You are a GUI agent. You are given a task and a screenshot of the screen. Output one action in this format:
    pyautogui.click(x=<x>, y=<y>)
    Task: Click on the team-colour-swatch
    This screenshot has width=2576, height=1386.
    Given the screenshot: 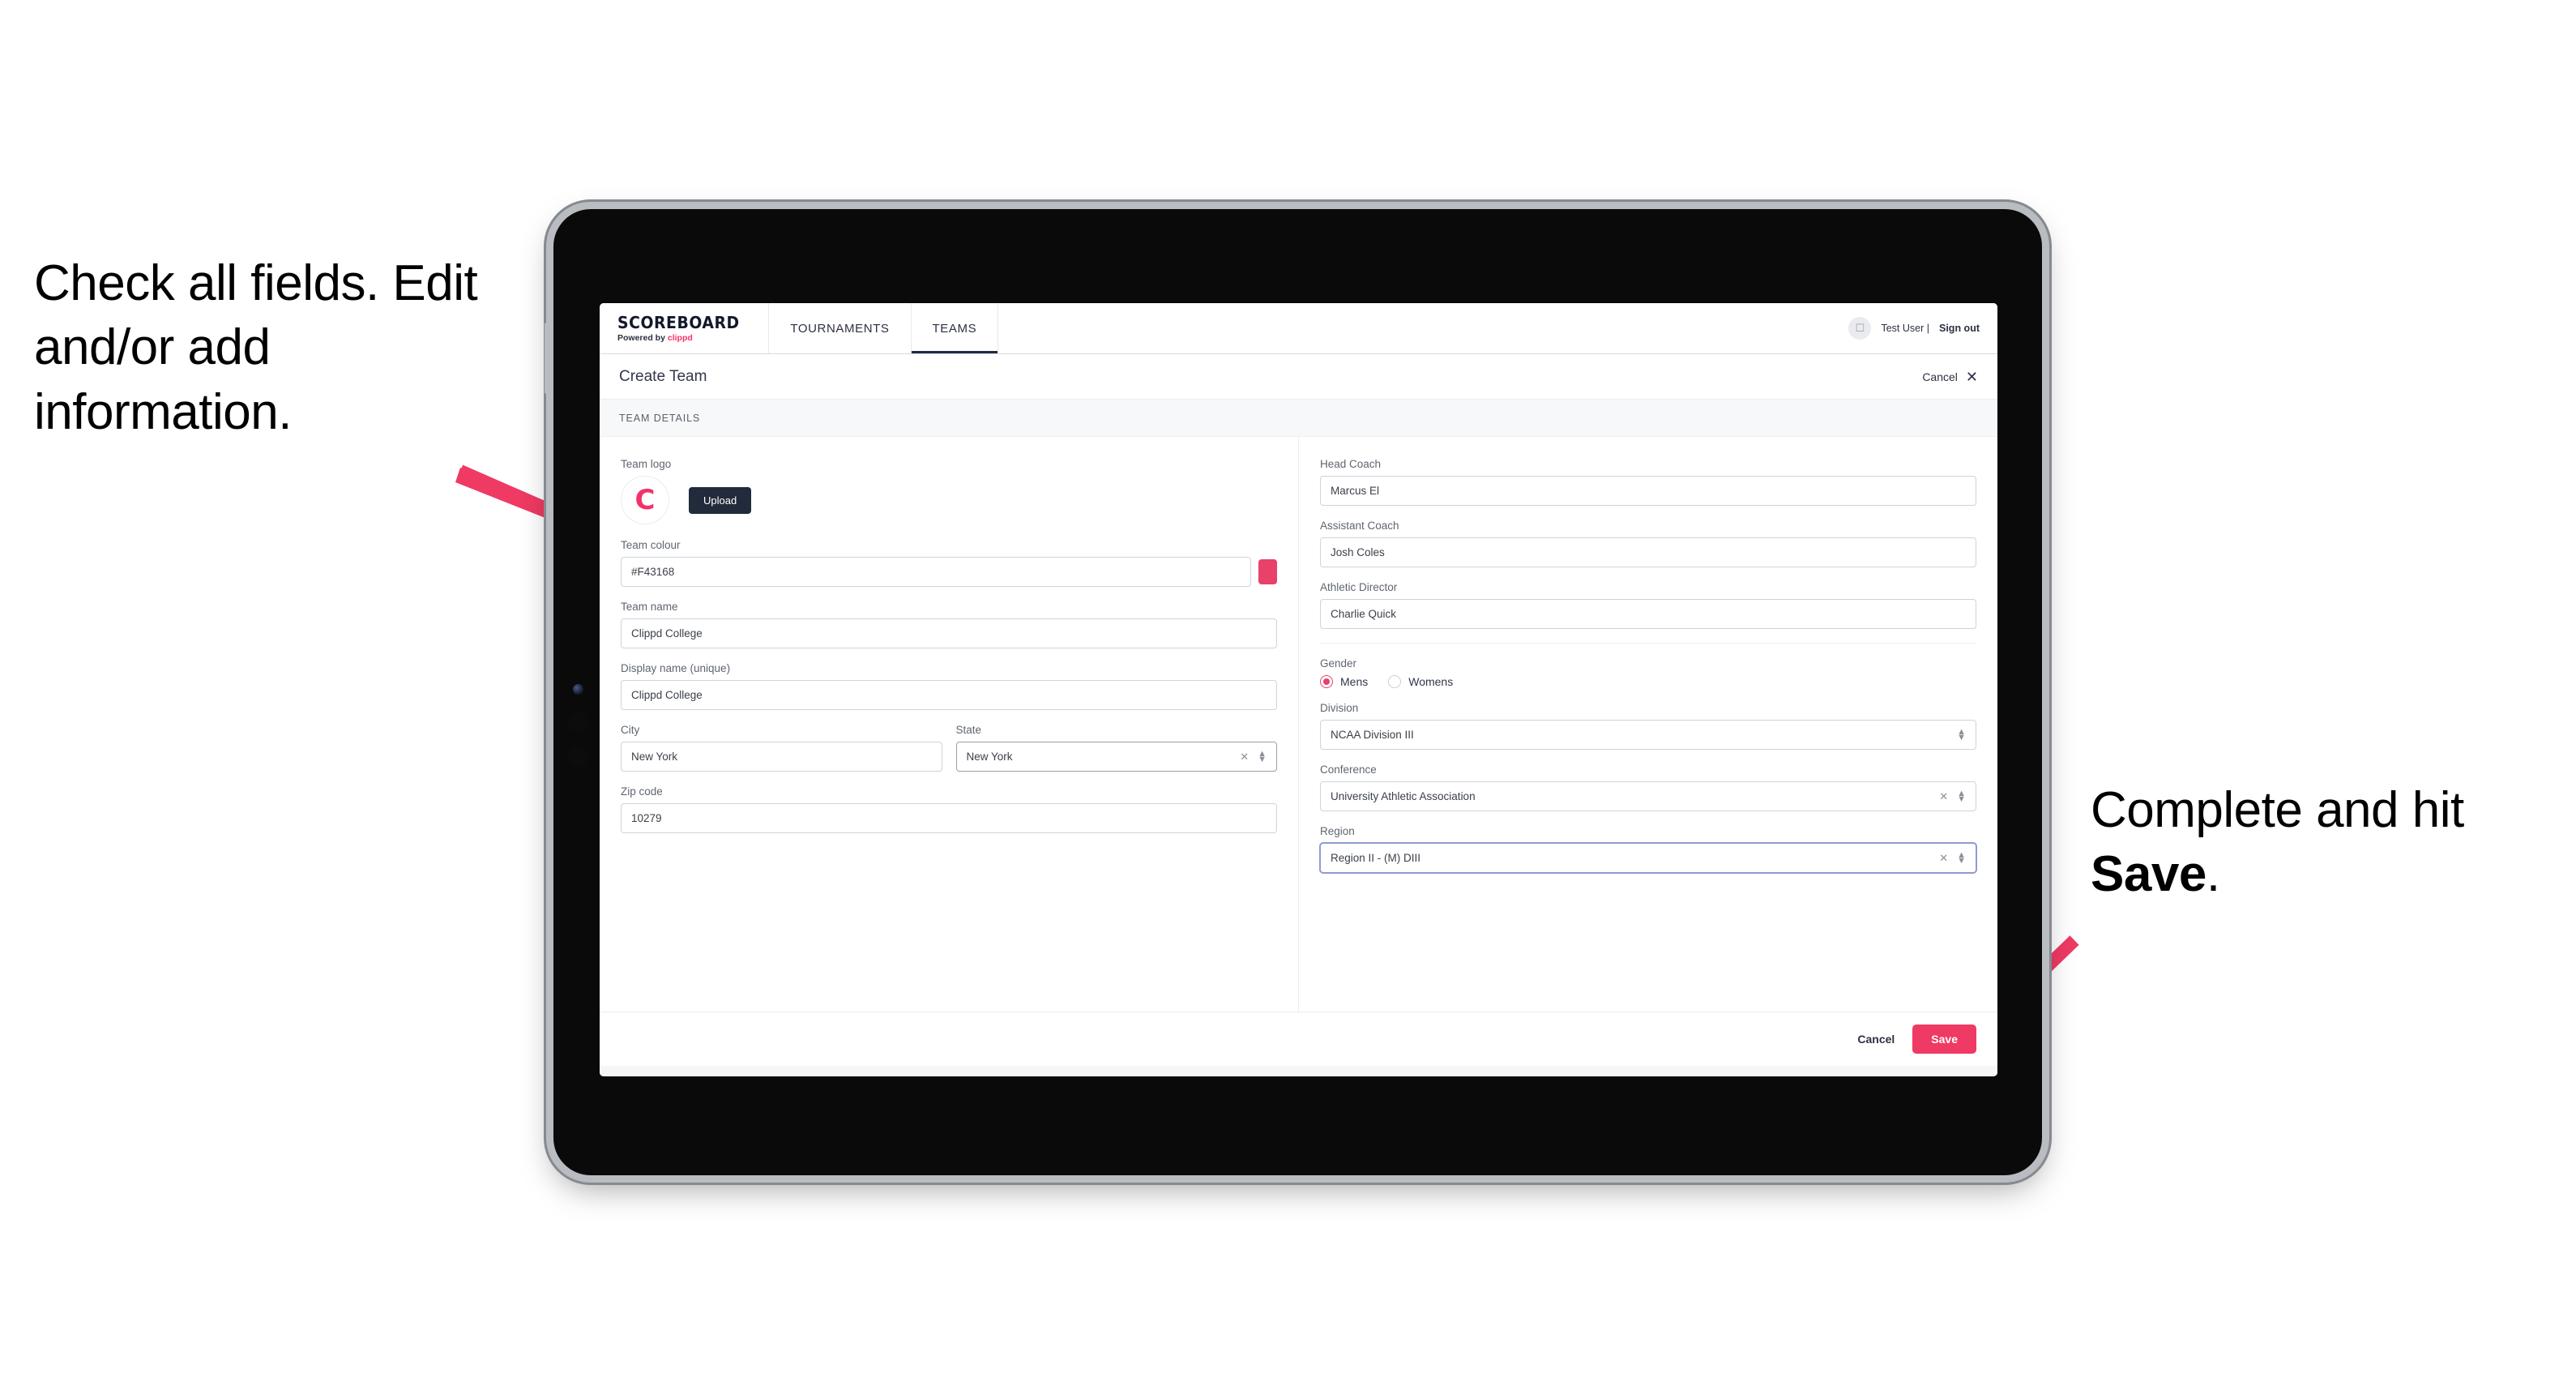 What is the action you would take?
    pyautogui.click(x=1267, y=571)
    